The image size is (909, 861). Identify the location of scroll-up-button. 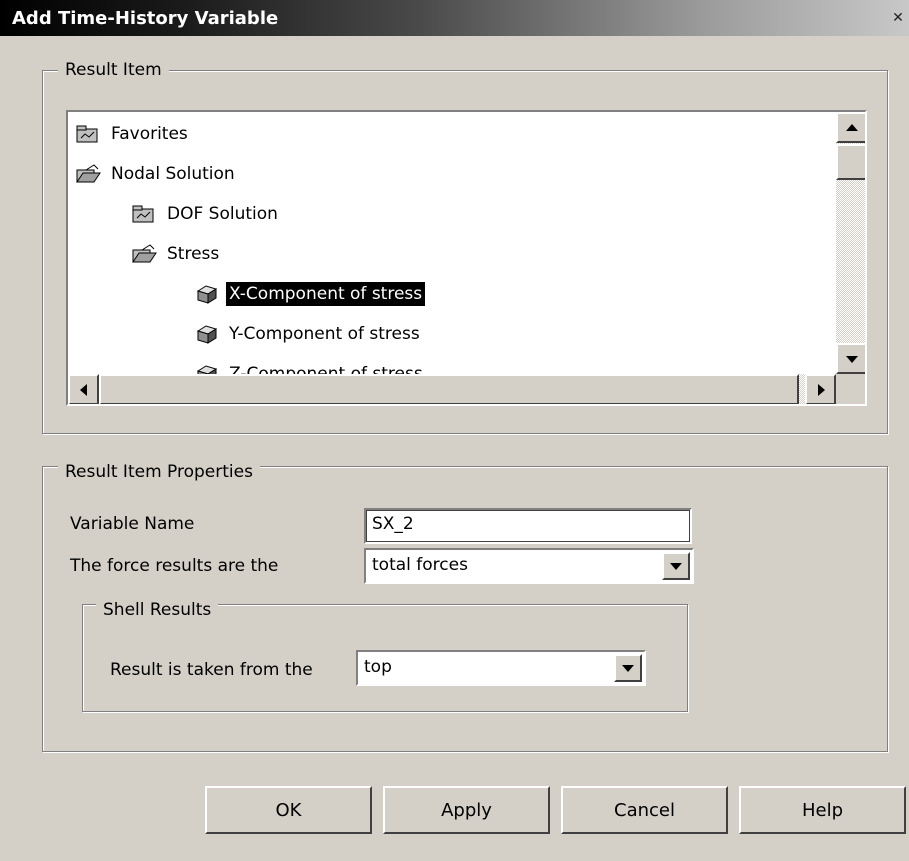
(850, 127).